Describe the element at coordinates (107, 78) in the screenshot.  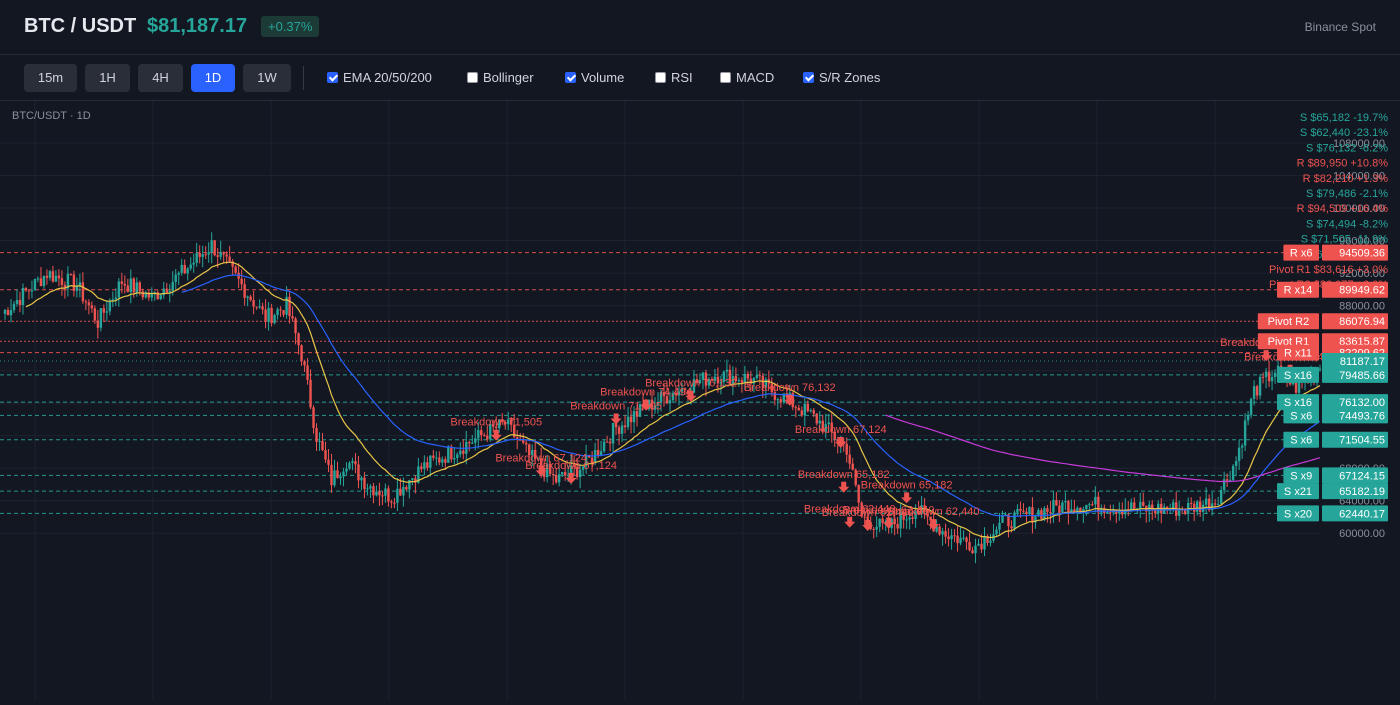
I see `timeframe-1h-button: 1H` at that location.